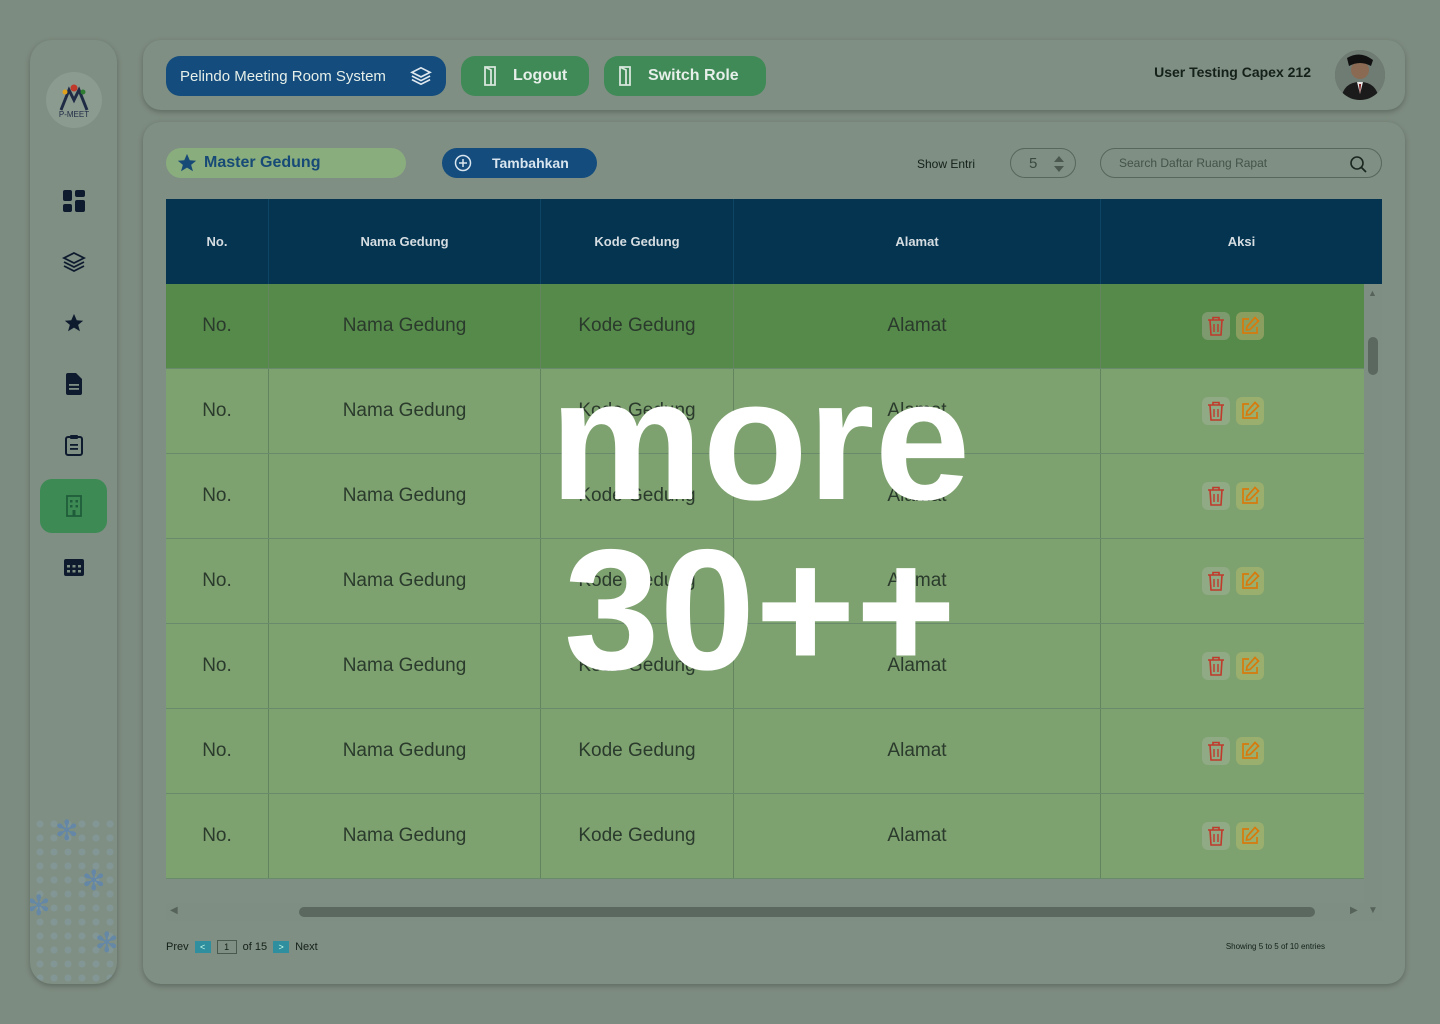 The width and height of the screenshot is (1440, 1024). What do you see at coordinates (1372, 293) in the screenshot?
I see `scroll-up-arrow-icon: ▲` at bounding box center [1372, 293].